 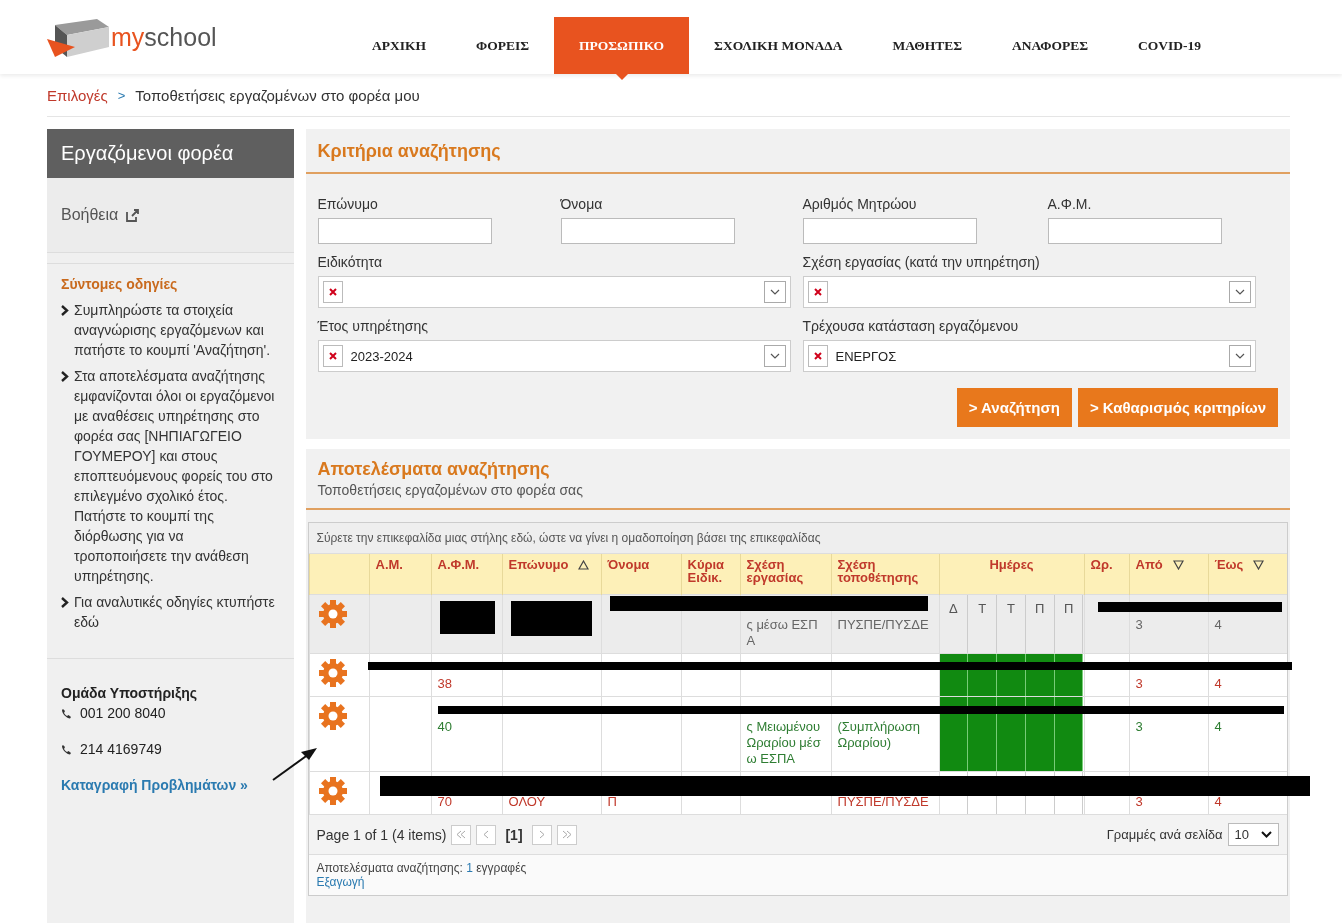 I want to click on table-cell: ΟΛΟΥ, so click(x=527, y=801).